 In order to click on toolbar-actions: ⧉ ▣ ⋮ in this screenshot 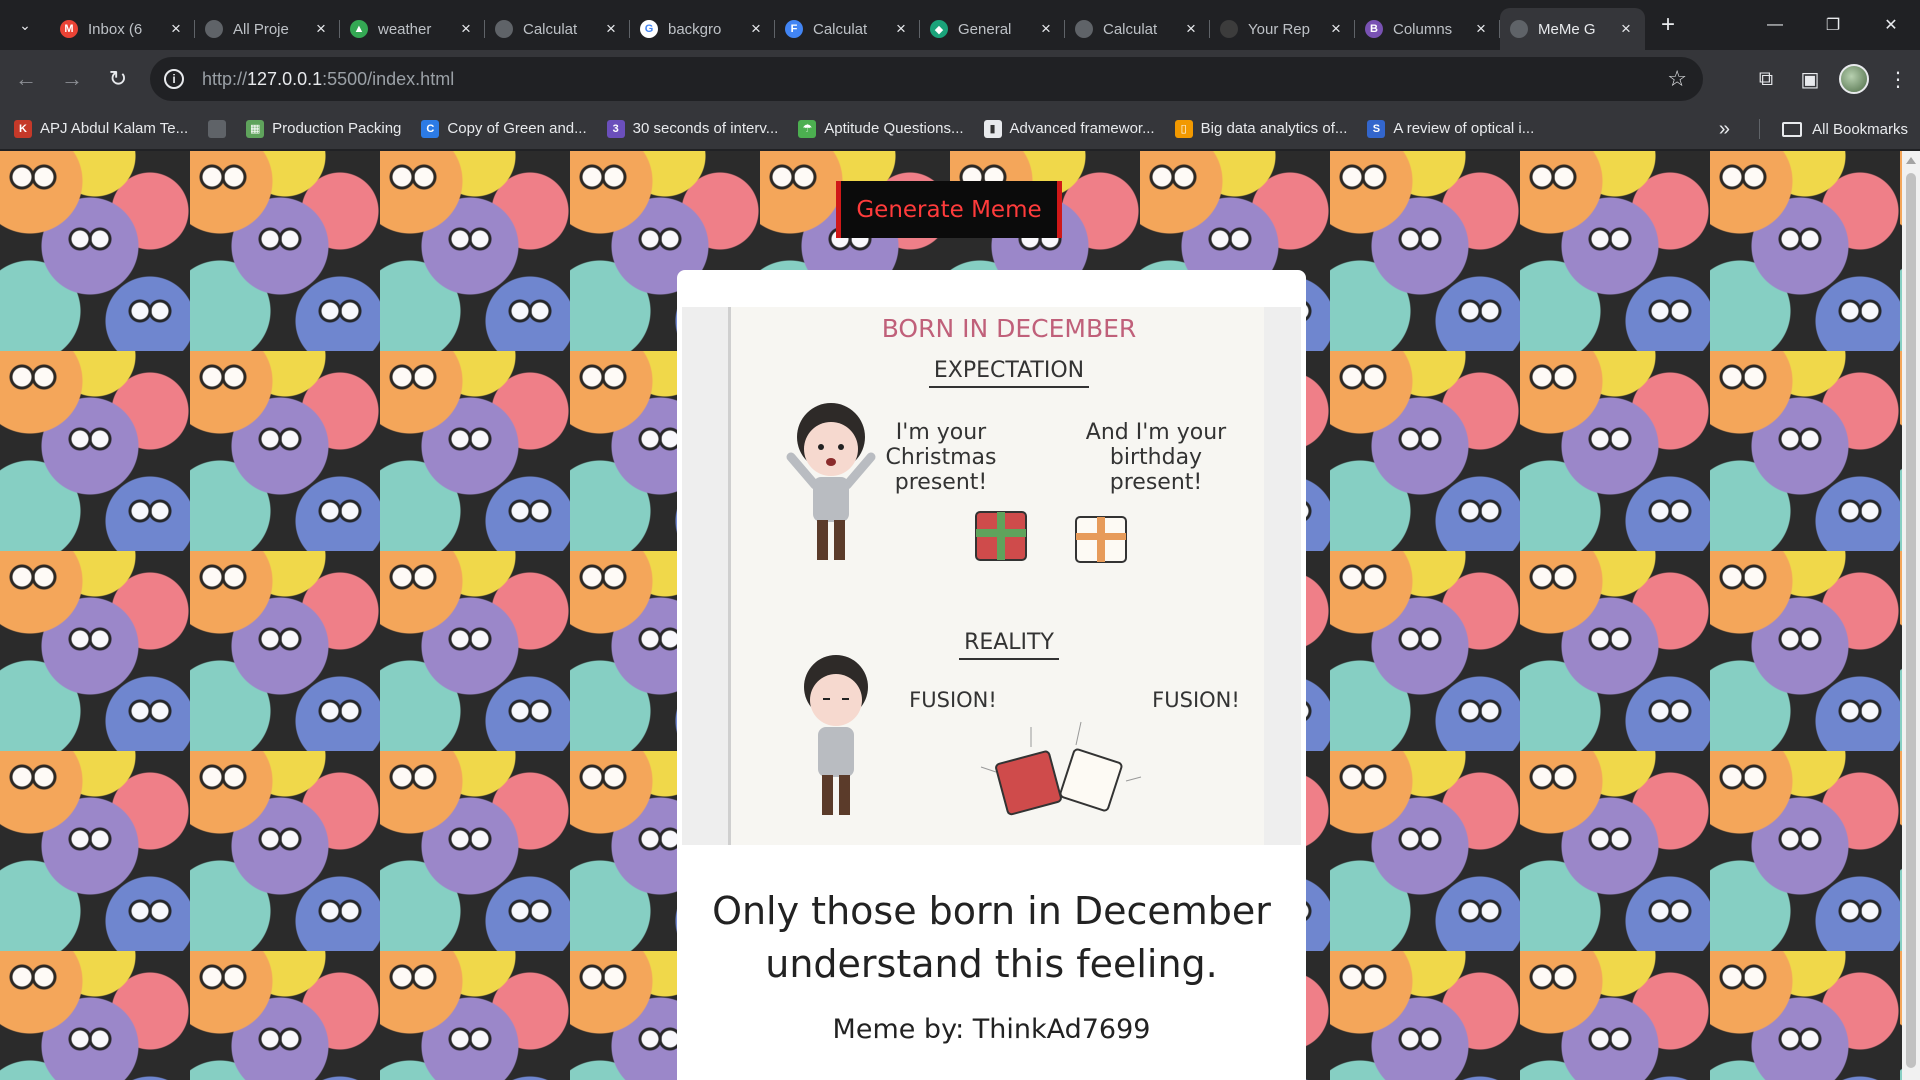, I will do `click(1832, 79)`.